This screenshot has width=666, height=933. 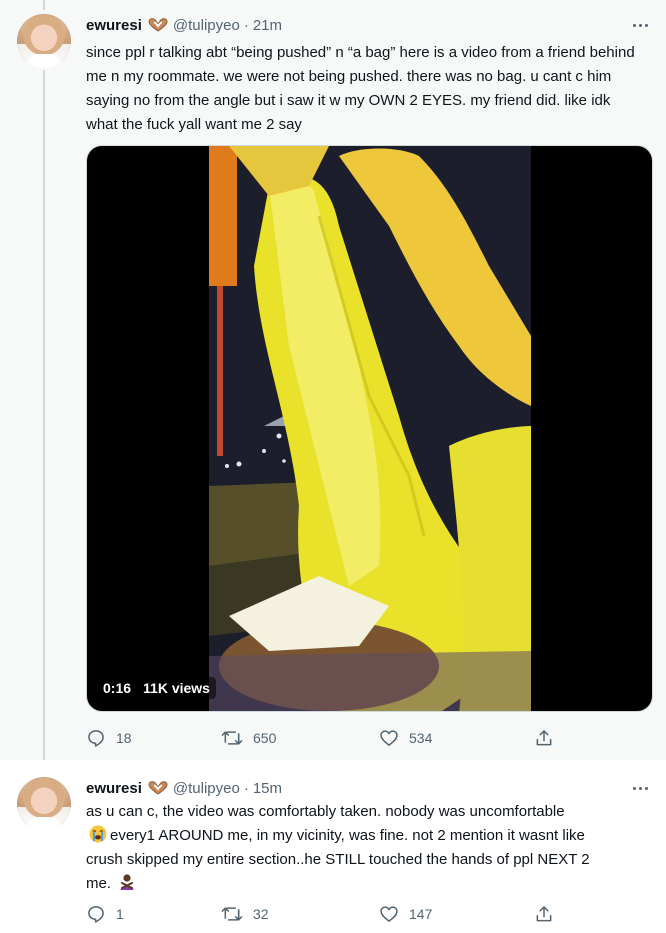 What do you see at coordinates (265, 738) in the screenshot?
I see `retweet-count: 650` at bounding box center [265, 738].